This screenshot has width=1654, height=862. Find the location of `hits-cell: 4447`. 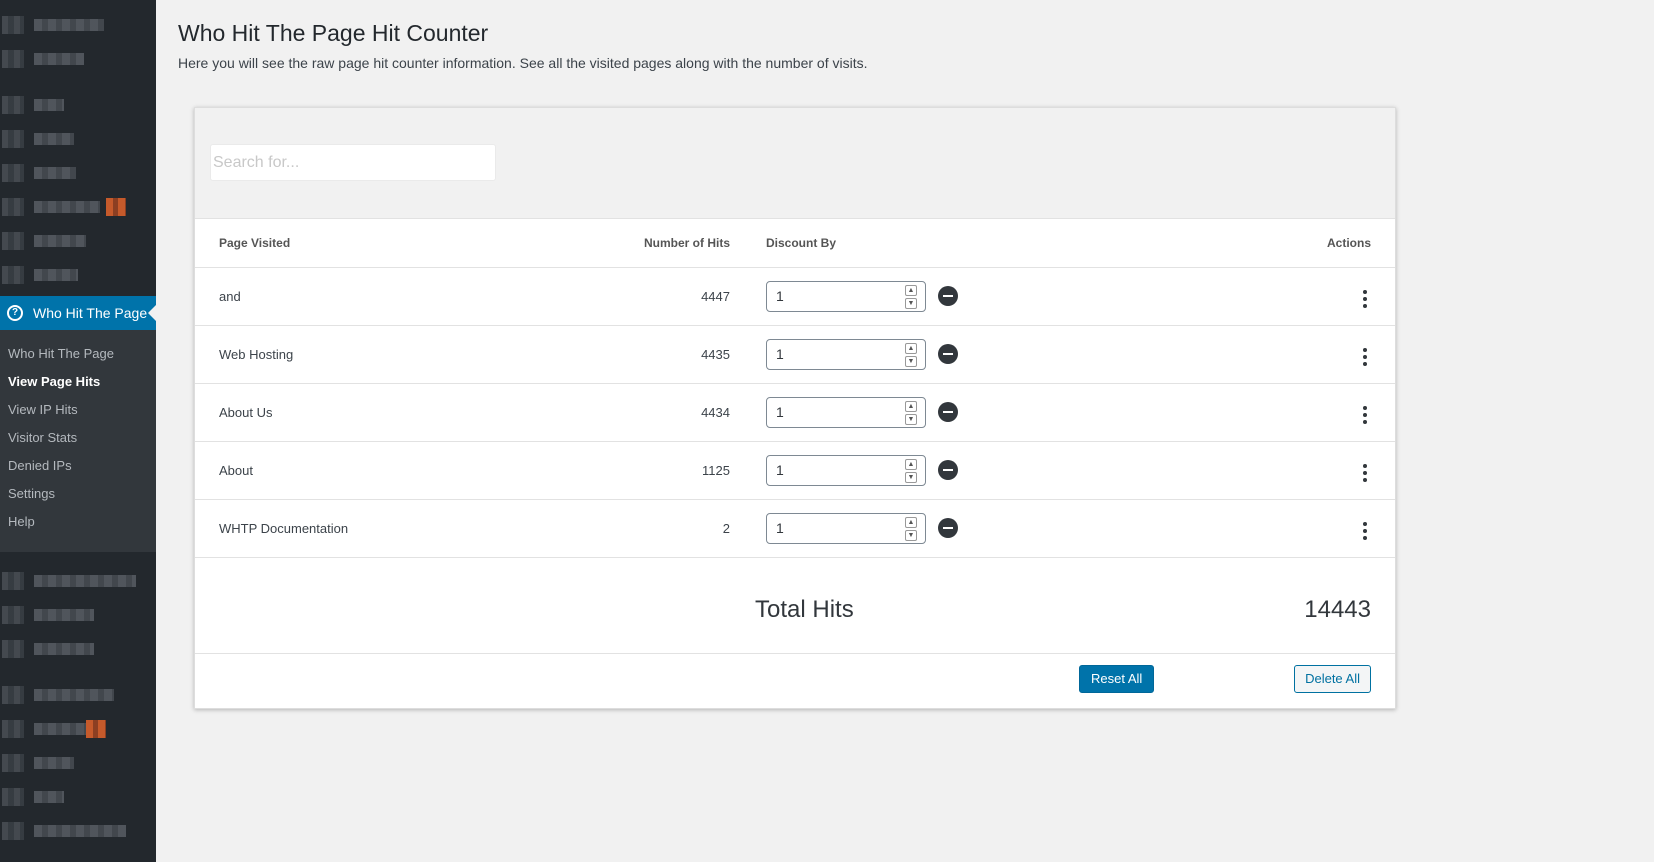

hits-cell: 4447 is located at coordinates (662, 296).